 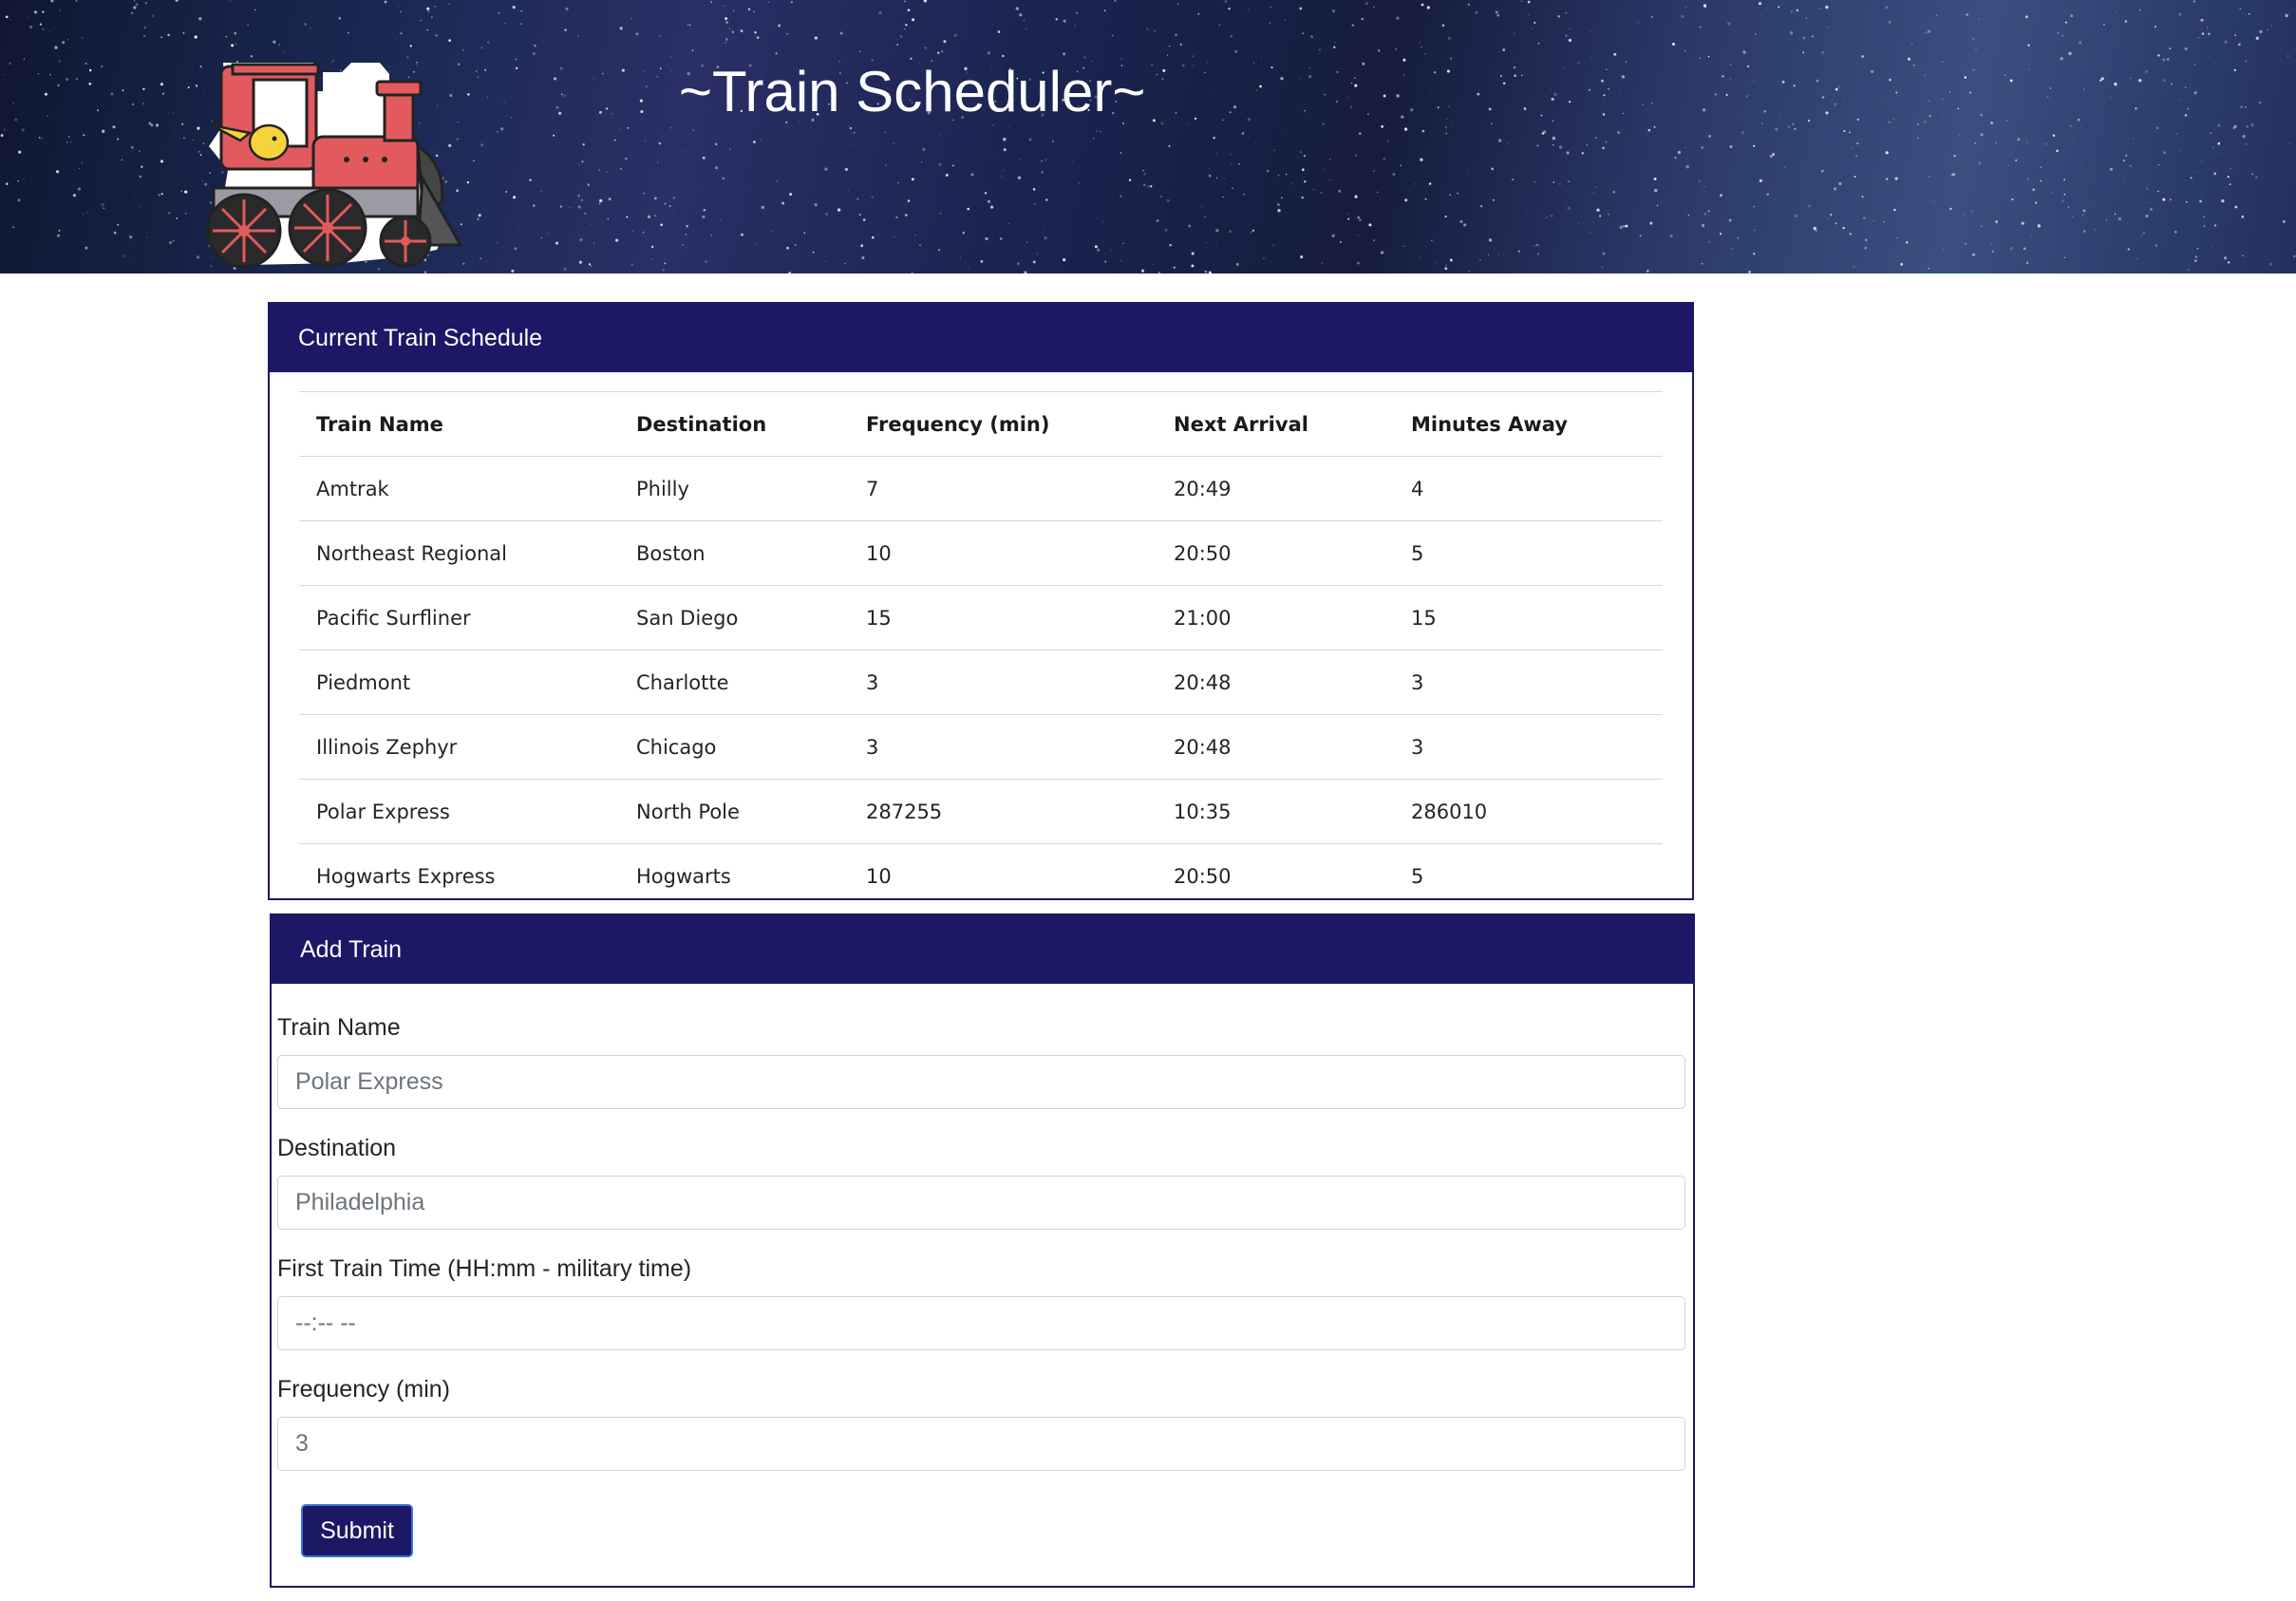 I want to click on cell-train-name: Amtrak, so click(x=459, y=488).